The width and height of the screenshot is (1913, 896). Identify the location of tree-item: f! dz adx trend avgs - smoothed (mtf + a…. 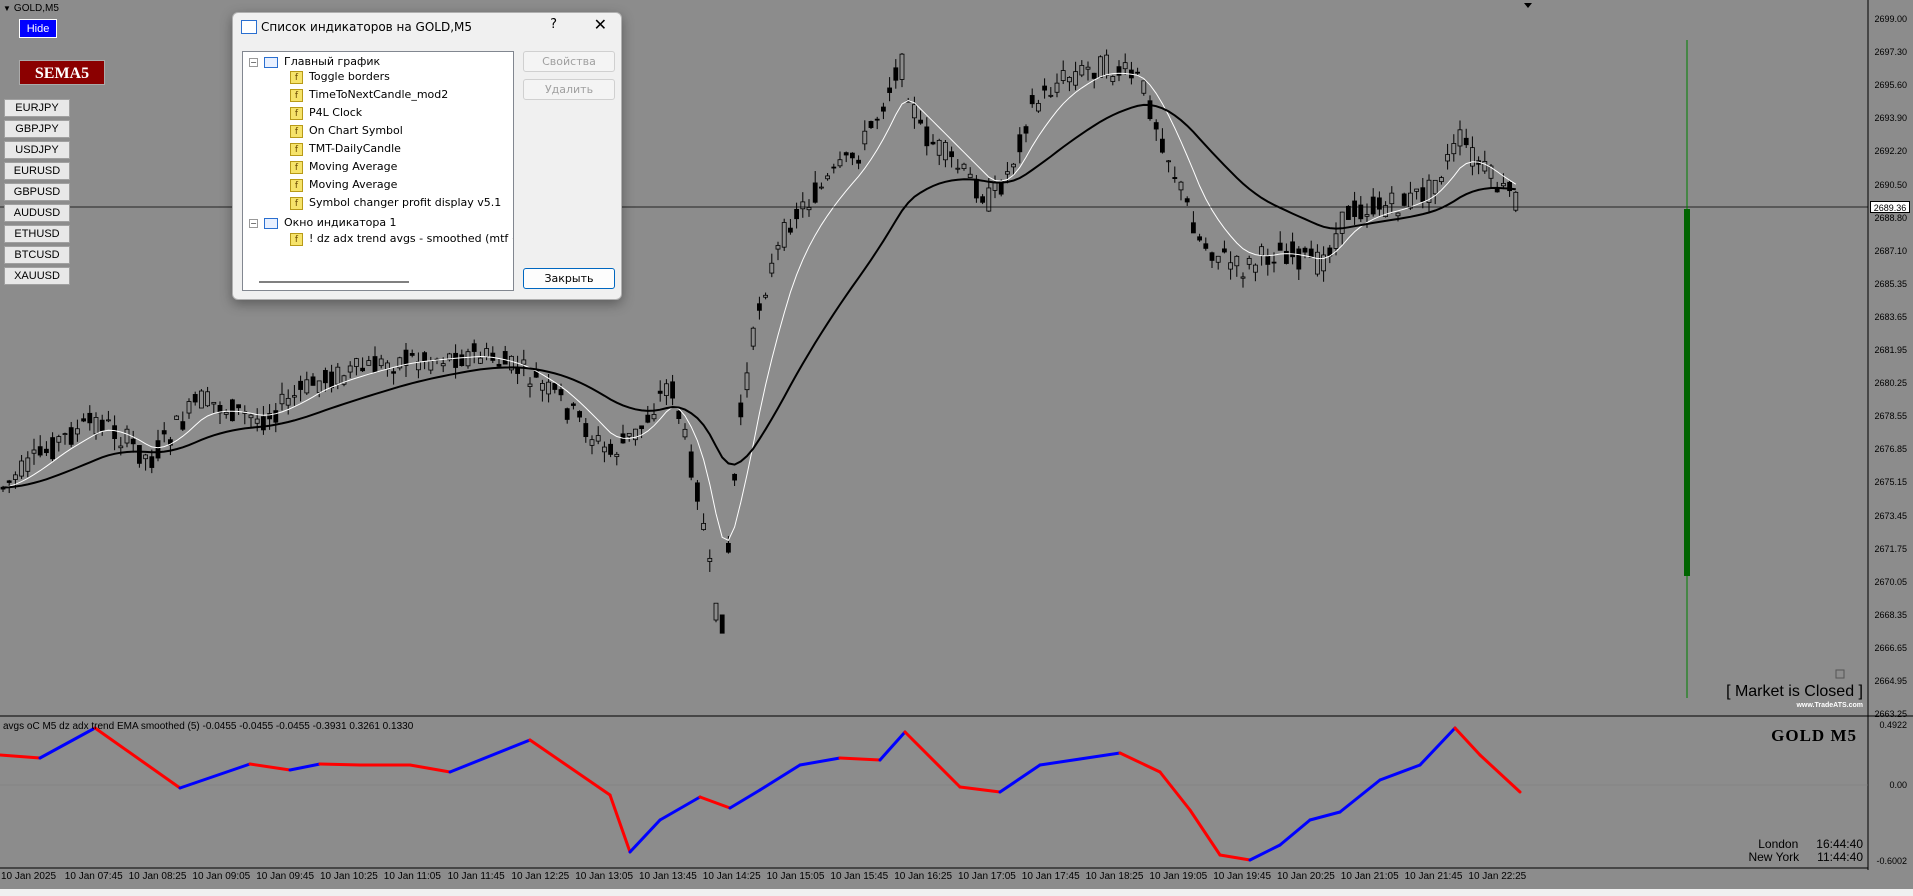
(401, 239).